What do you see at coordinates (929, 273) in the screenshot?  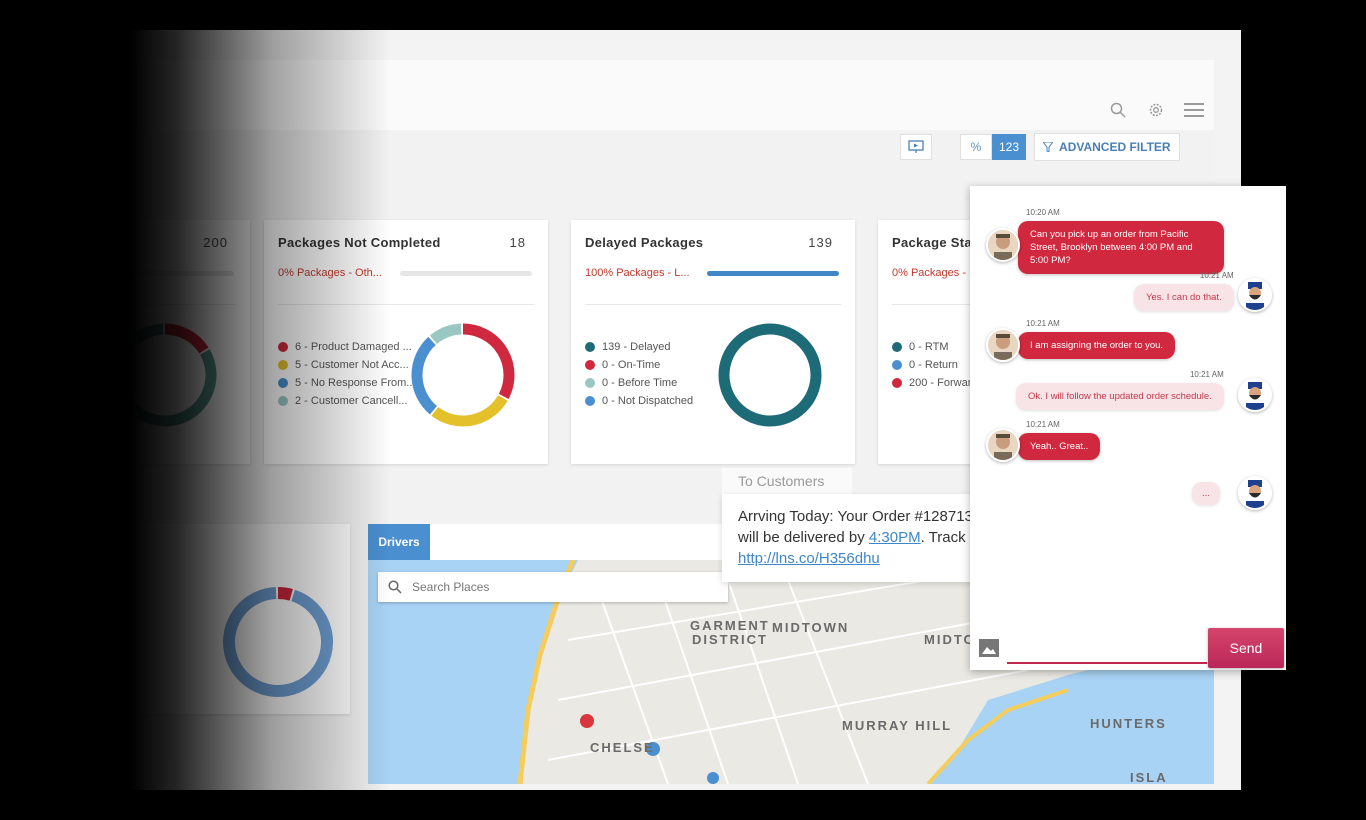 I see `card-subtitle: 0% Packages -` at bounding box center [929, 273].